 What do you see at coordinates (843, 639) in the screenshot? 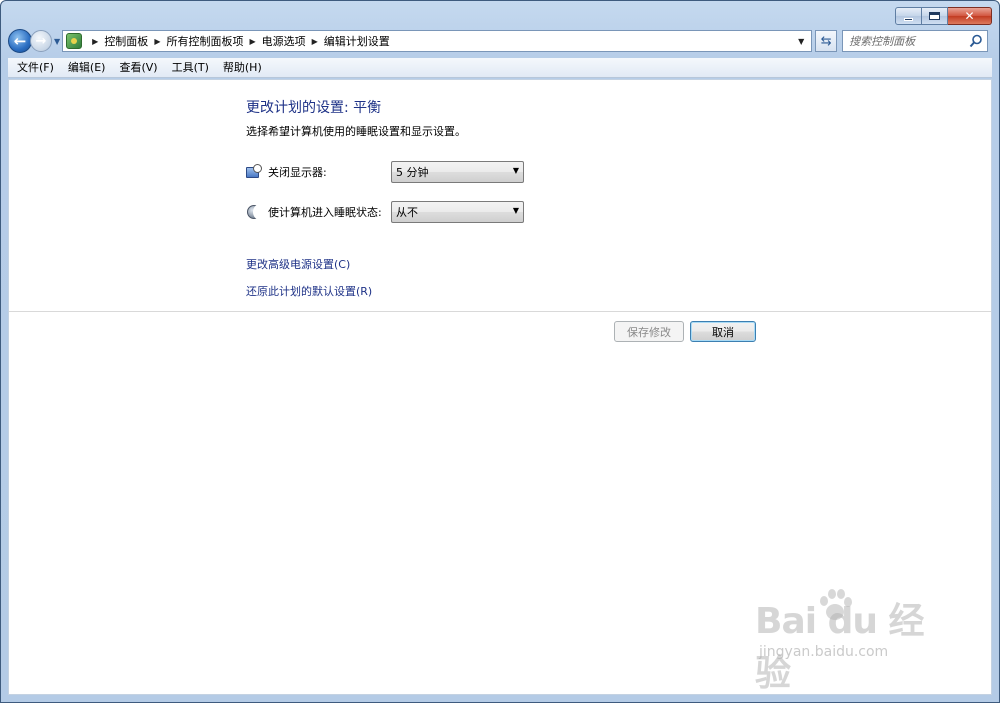
I see `watermark: Bai du 经验 jingyan.baidu.com` at bounding box center [843, 639].